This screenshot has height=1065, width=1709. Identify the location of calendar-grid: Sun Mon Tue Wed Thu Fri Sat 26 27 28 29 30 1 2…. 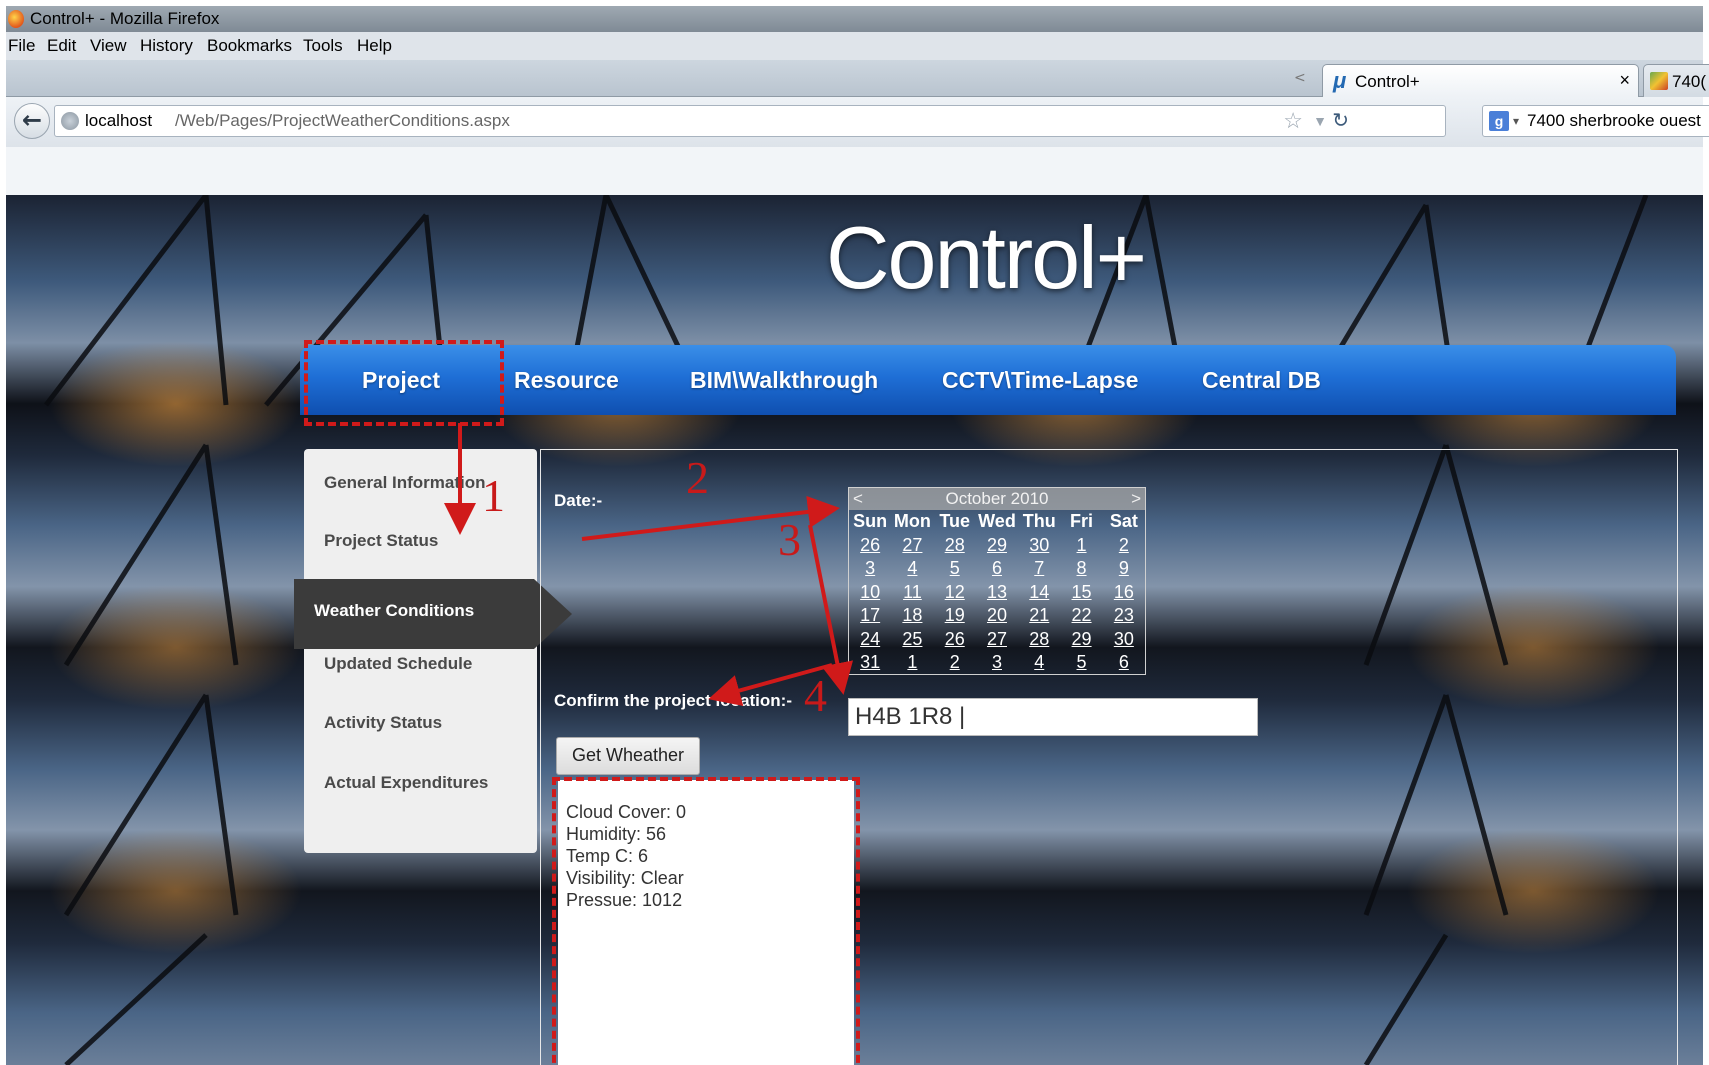
(997, 592).